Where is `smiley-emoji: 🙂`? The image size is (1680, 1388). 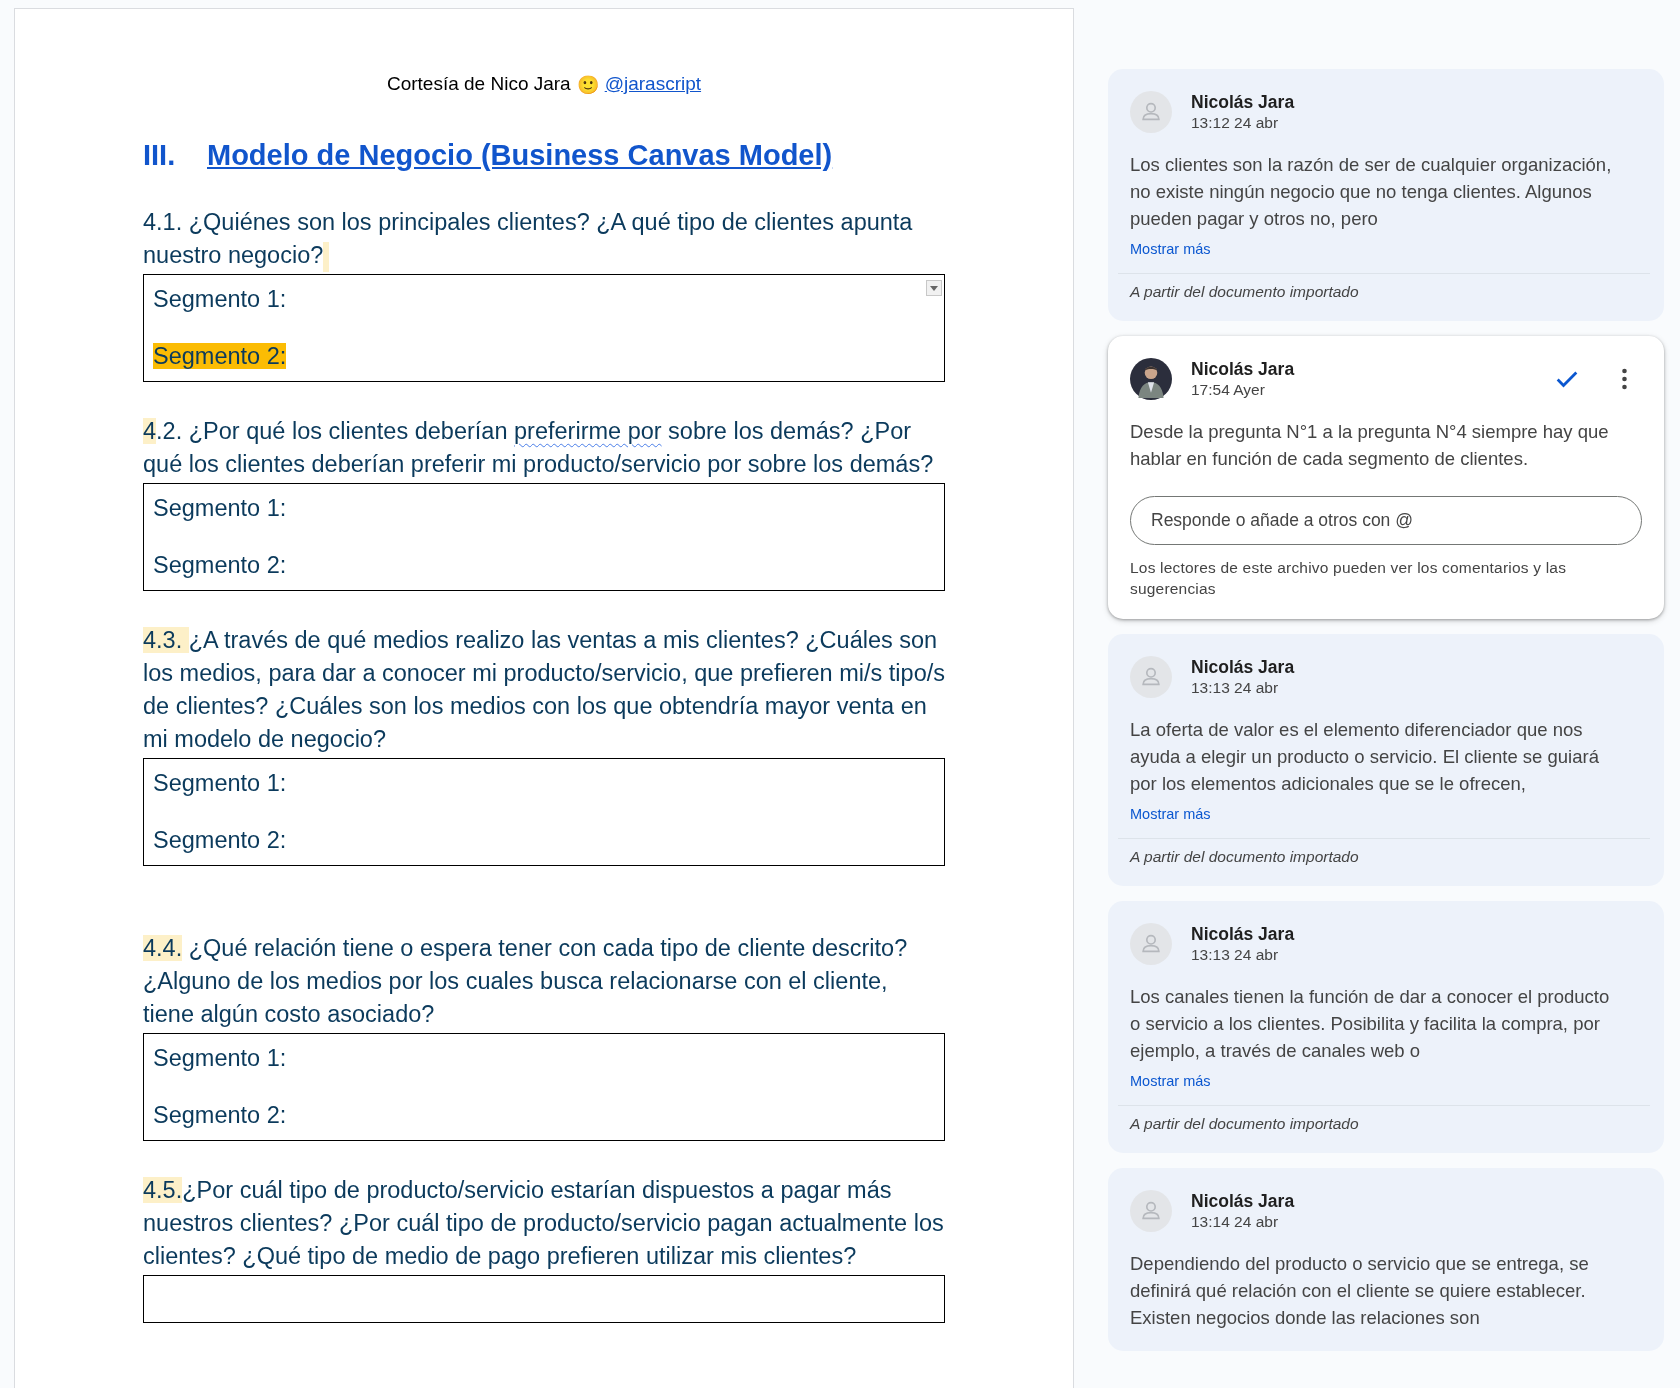 smiley-emoji: 🙂 is located at coordinates (587, 84).